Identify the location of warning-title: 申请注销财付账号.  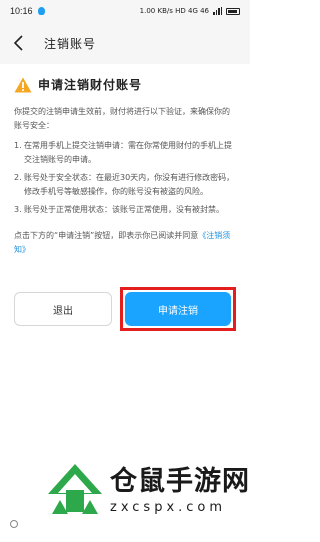
(90, 85).